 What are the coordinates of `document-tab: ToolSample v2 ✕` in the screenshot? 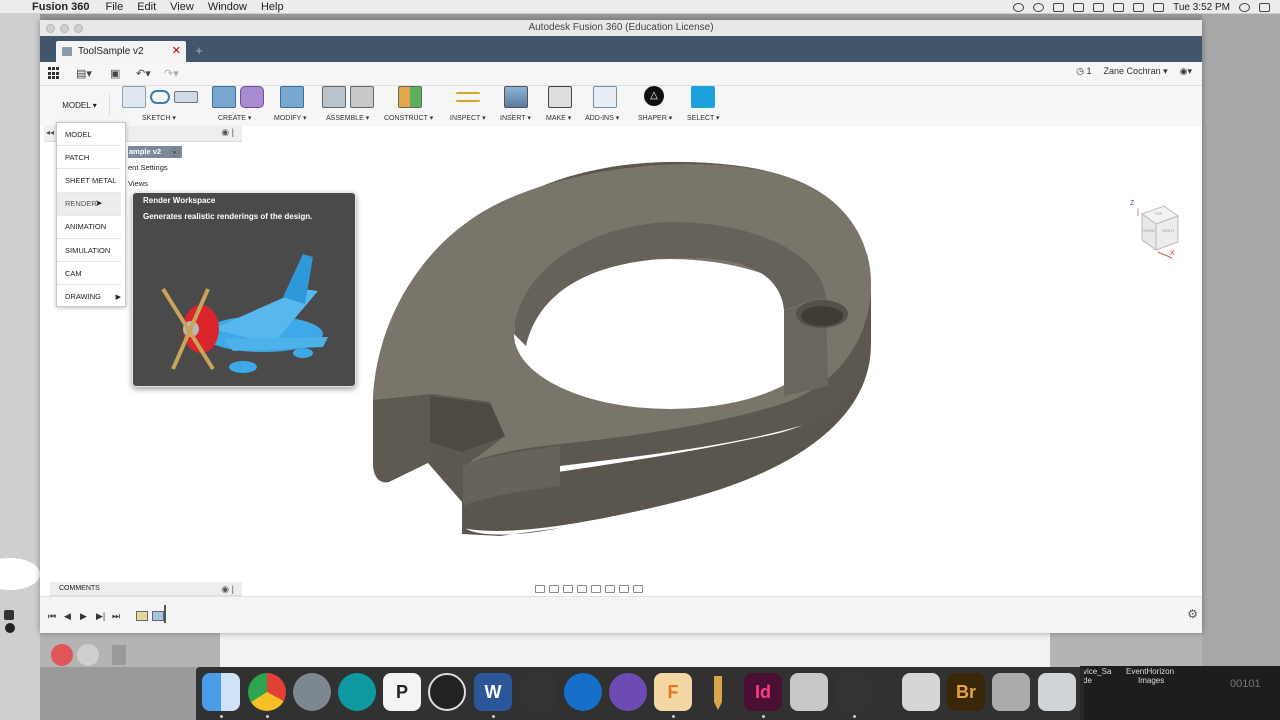 It's located at (121, 51).